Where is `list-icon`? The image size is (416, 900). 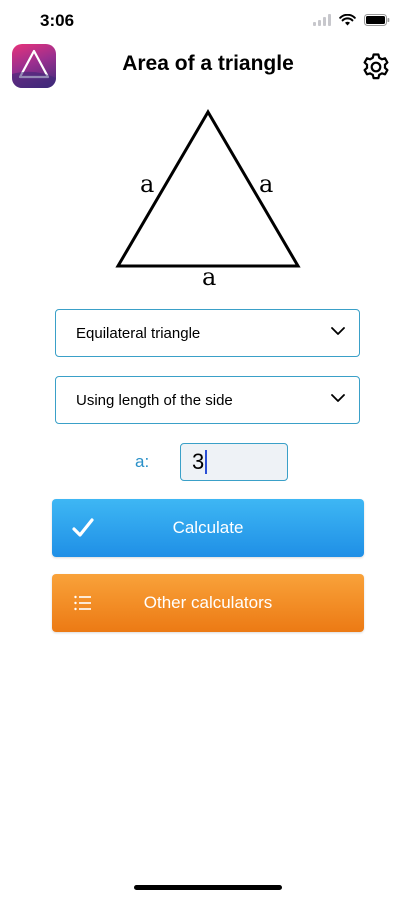 list-icon is located at coordinates (82, 603).